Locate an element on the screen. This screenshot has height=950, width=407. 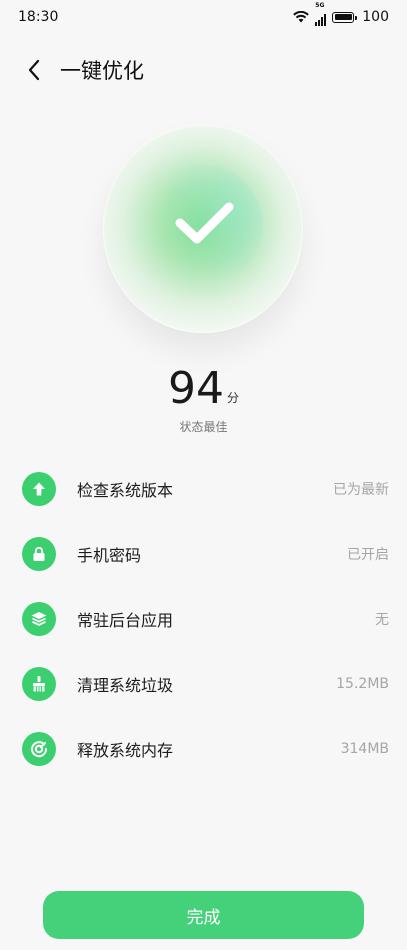
score: 94 分 is located at coordinates (203, 389).